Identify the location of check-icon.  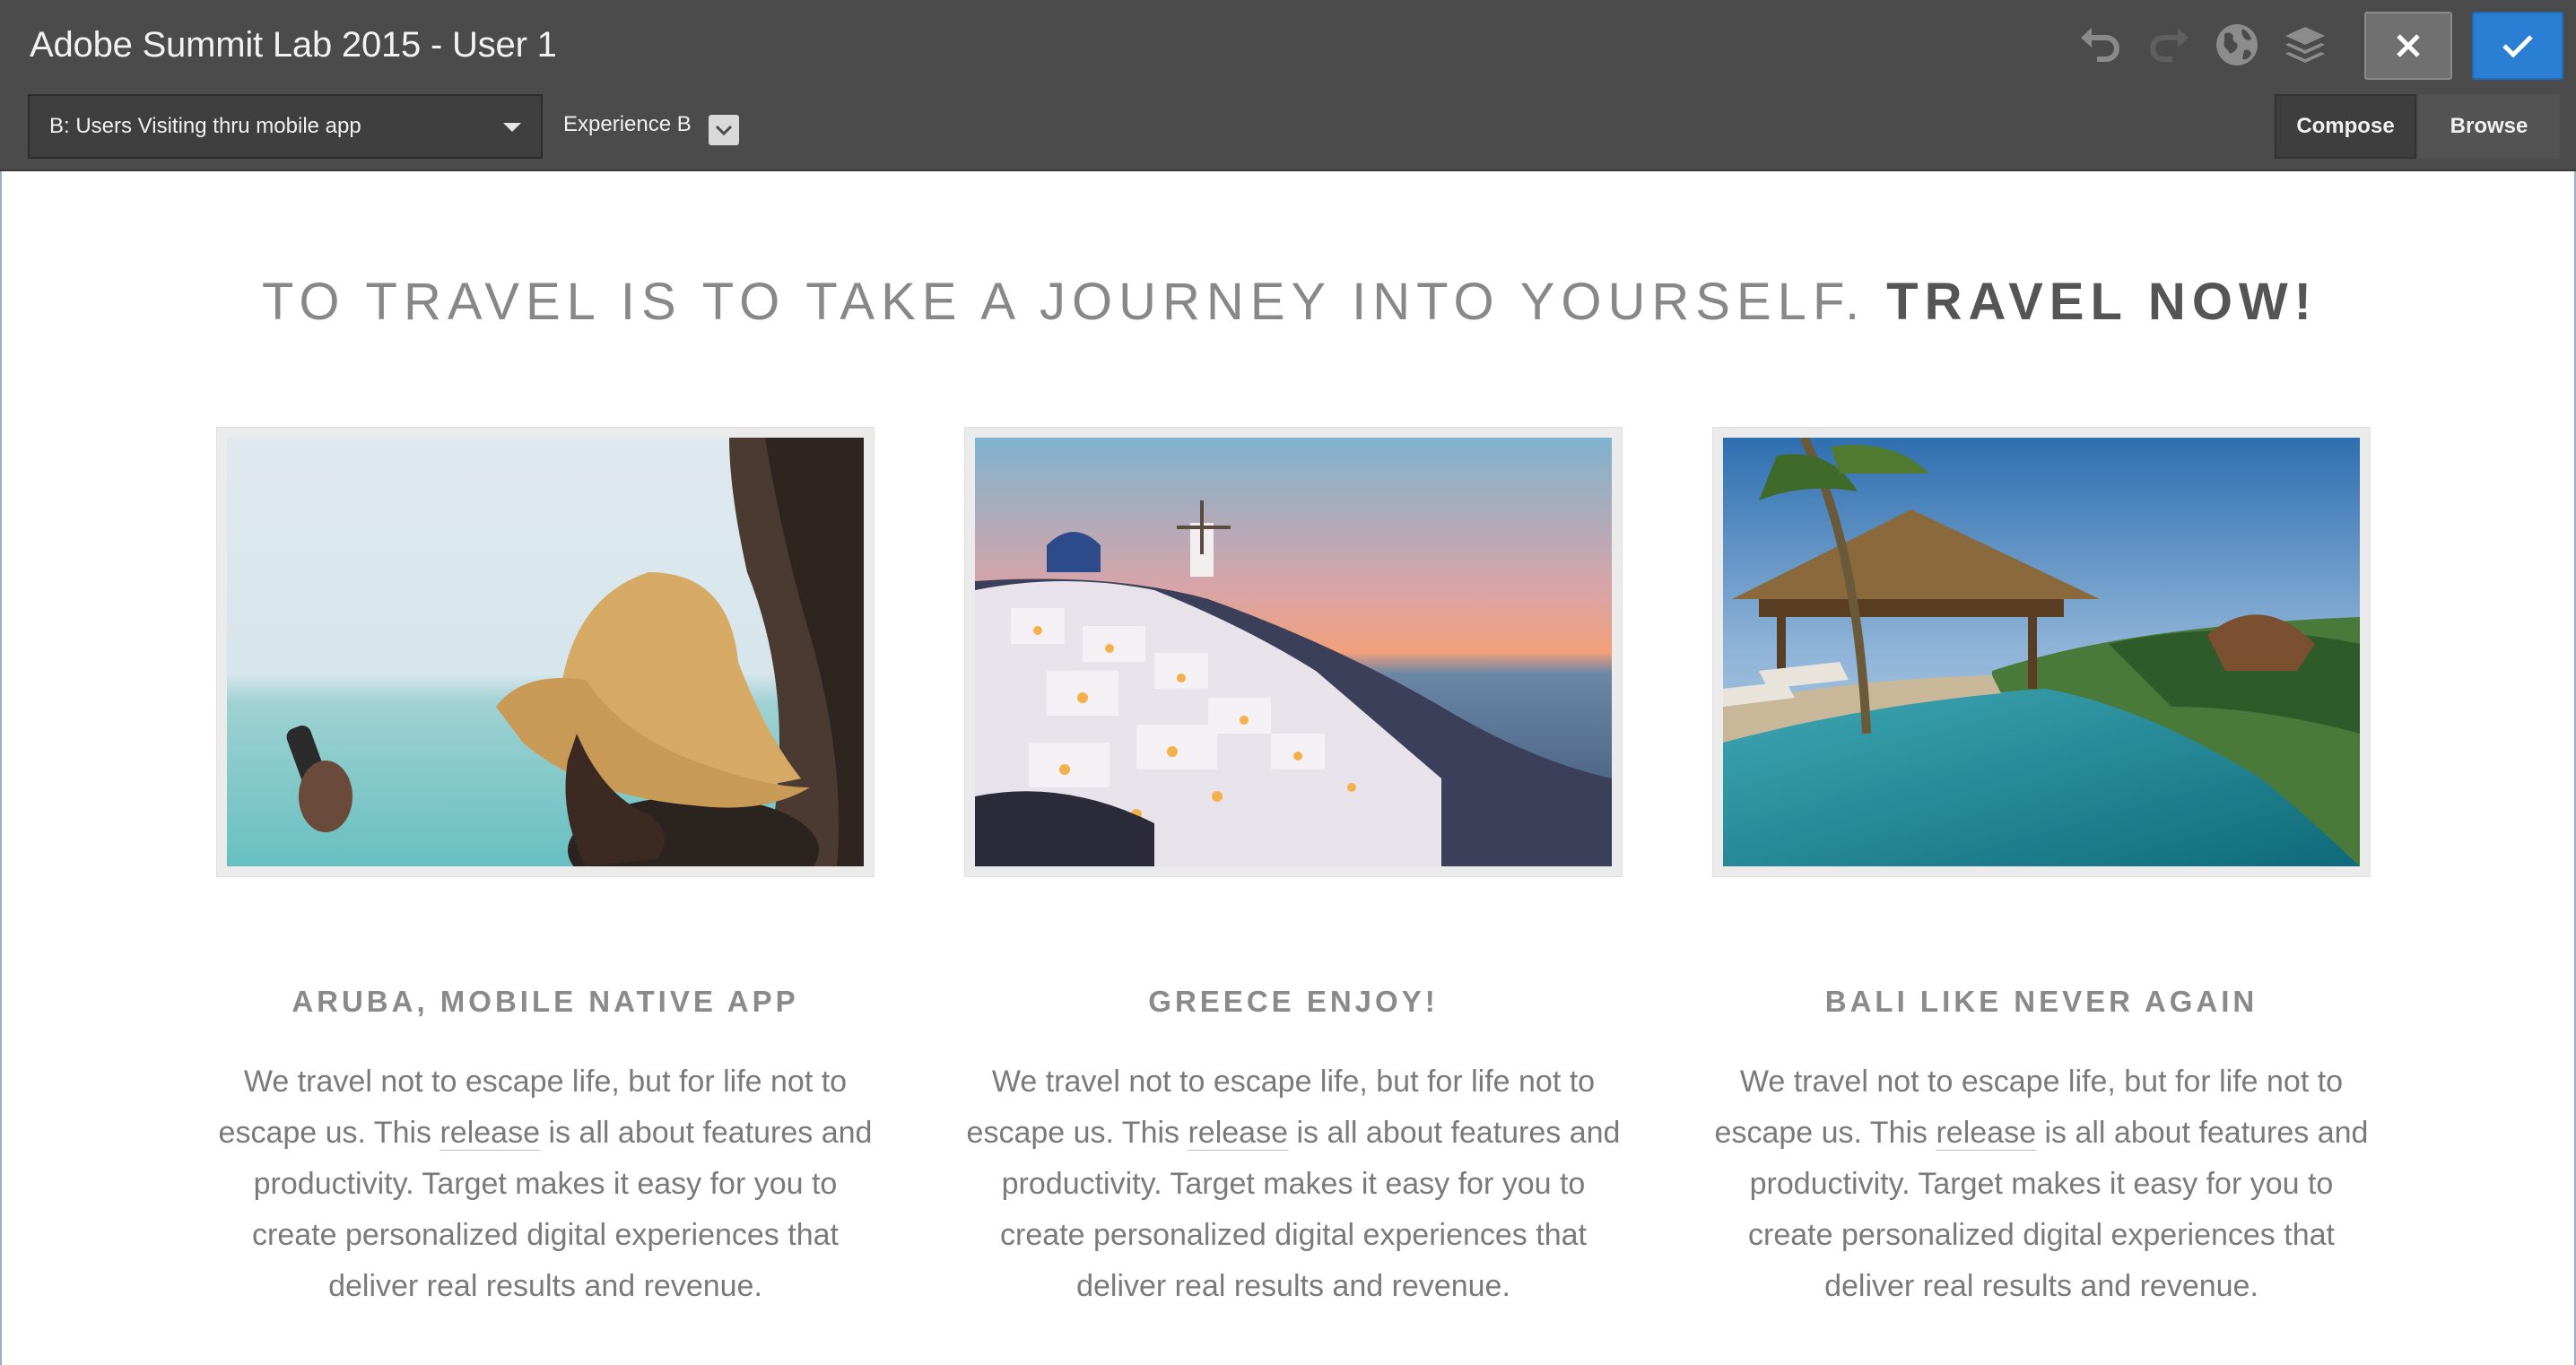
(2517, 46).